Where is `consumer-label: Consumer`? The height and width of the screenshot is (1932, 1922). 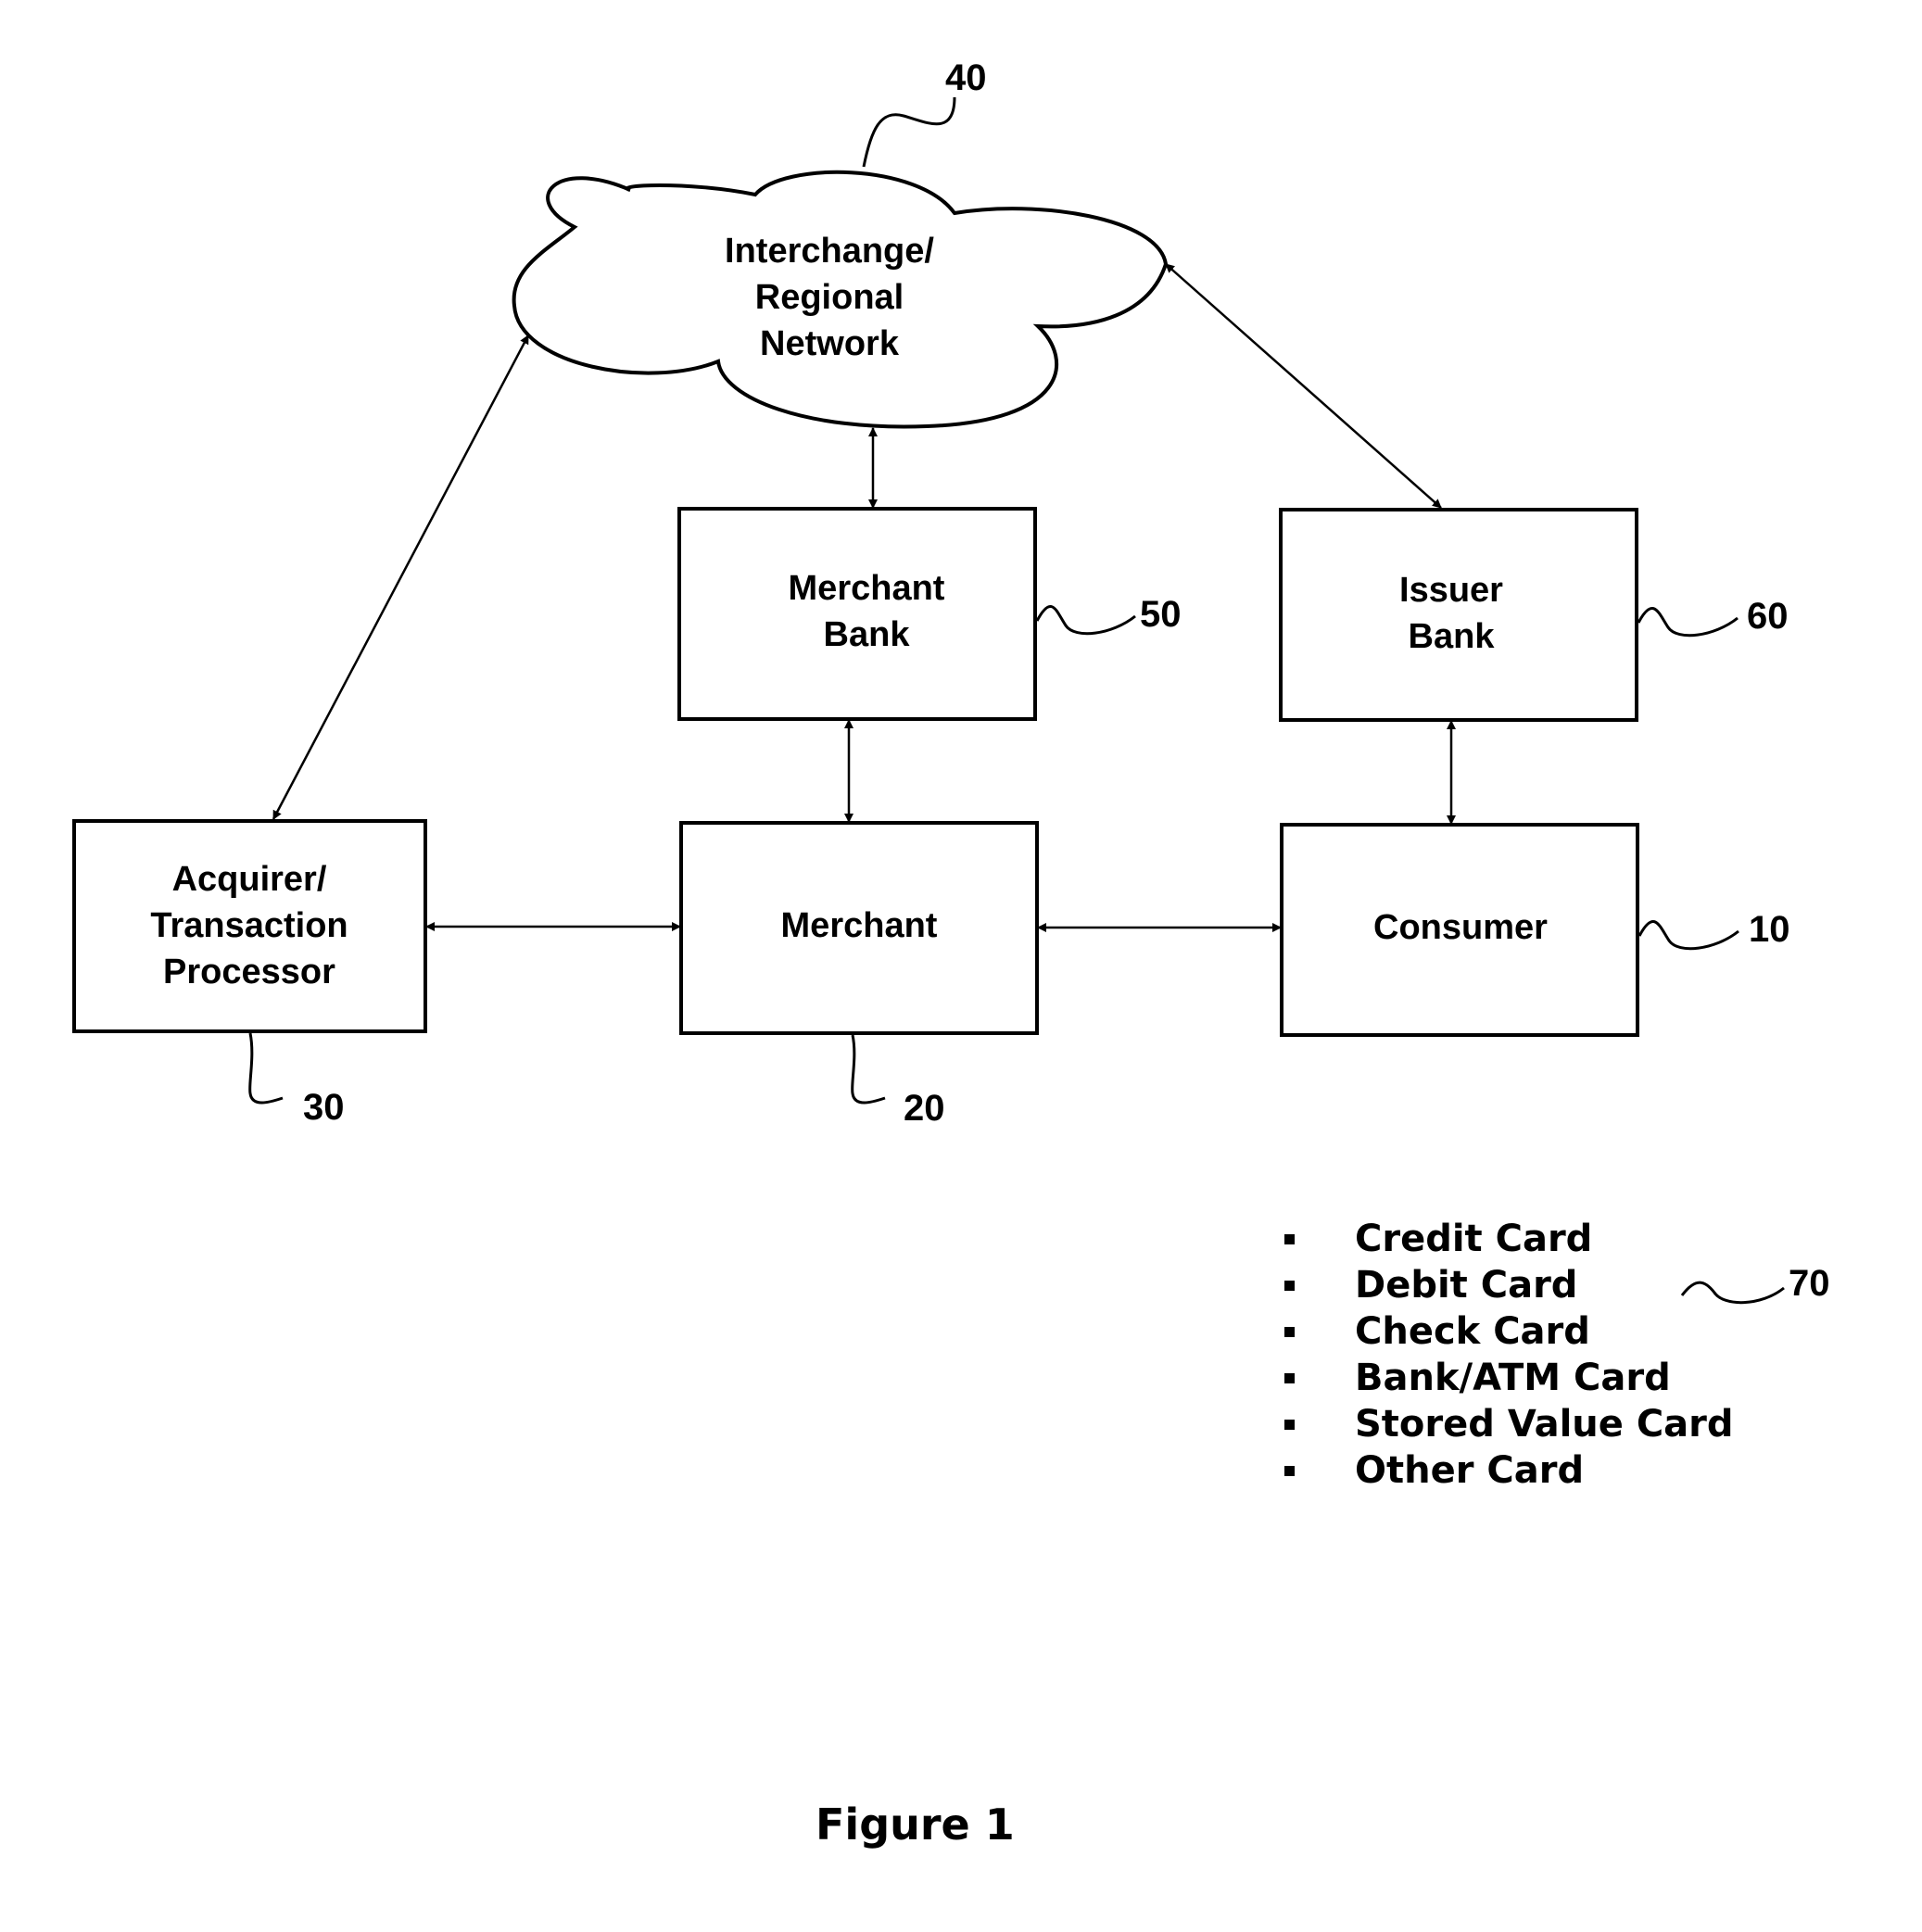
consumer-label: Consumer is located at coordinates (1460, 927).